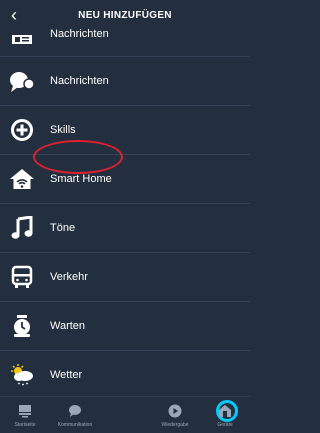 This screenshot has height=433, width=320. I want to click on skills-plus-icon, so click(22, 130).